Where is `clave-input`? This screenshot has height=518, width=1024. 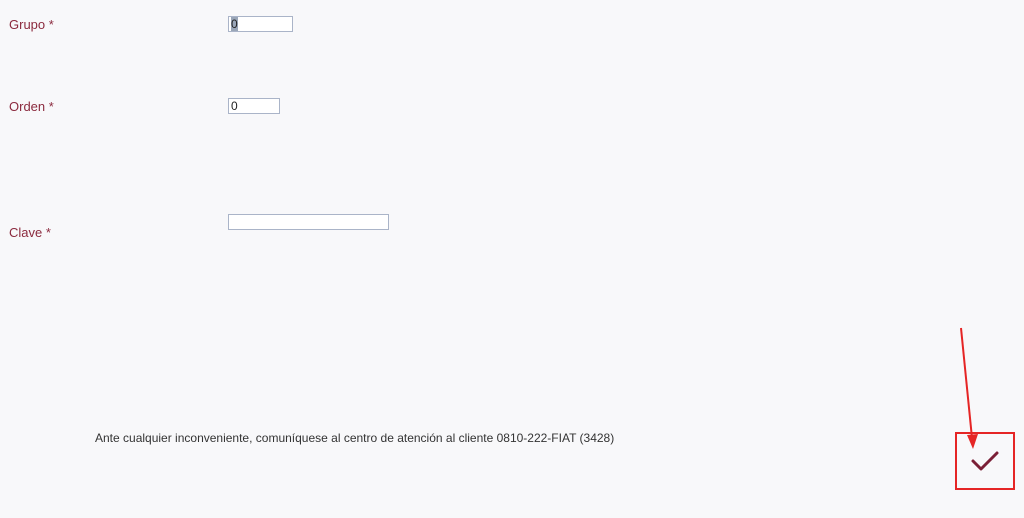 clave-input is located at coordinates (308, 222).